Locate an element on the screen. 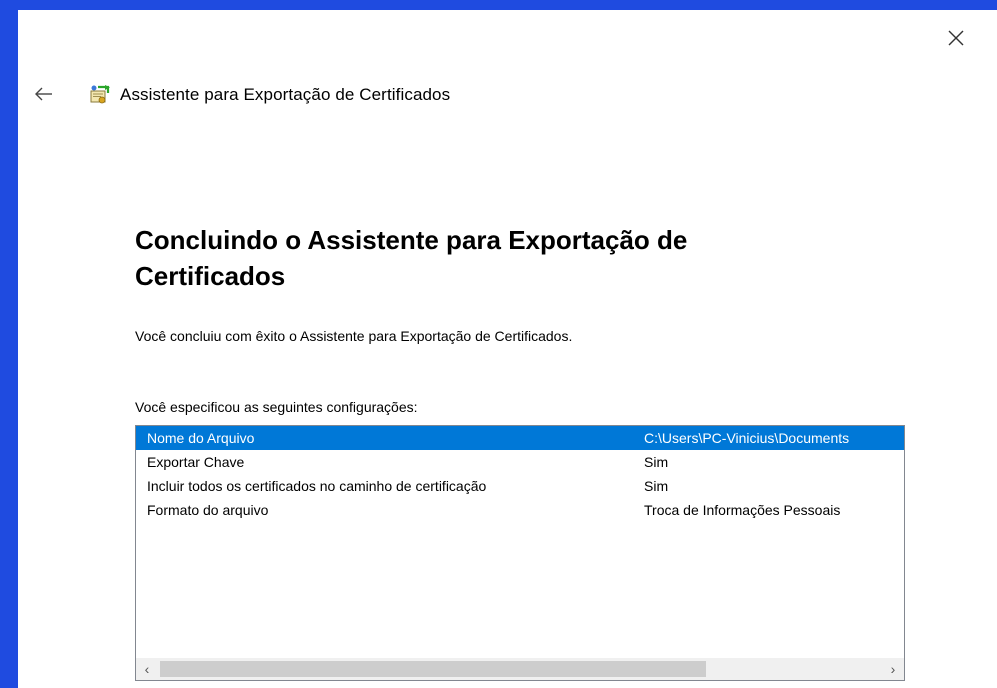  setting-value: C:\Users\PC-Vinicius\Documents is located at coordinates (747, 438).